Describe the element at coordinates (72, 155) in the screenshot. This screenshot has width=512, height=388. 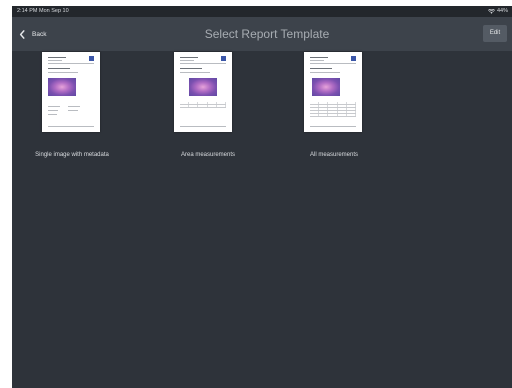
I see `template-label: Single image with metadata` at that location.